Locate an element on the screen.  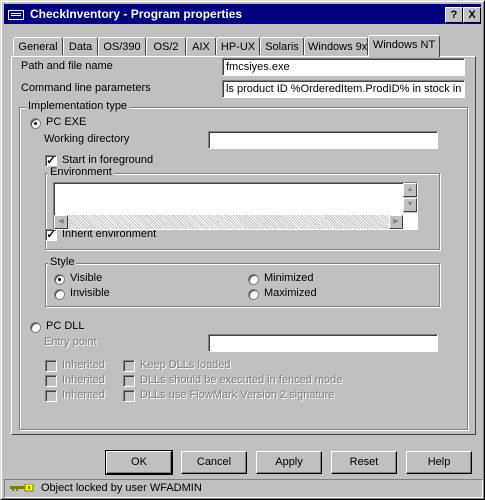
style-invisible-radio is located at coordinates (59, 294).